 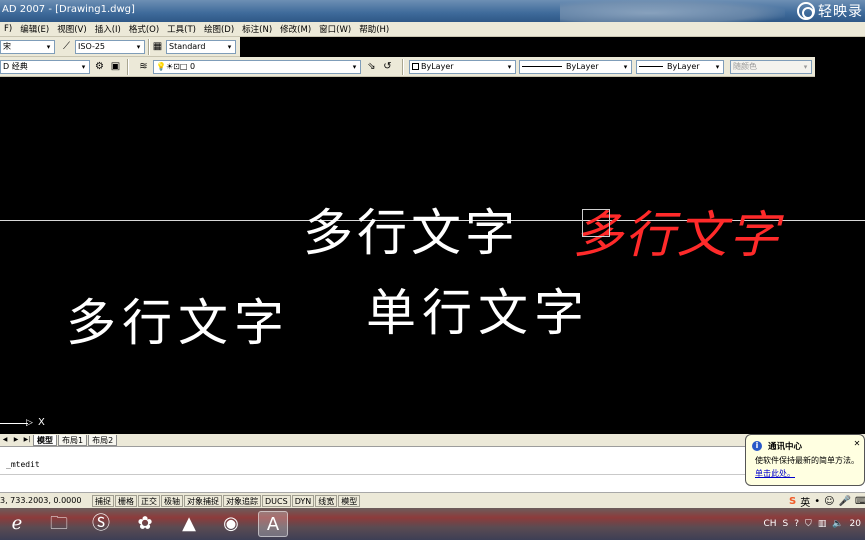 What do you see at coordinates (189, 524) in the screenshot?
I see `green-app-icon: ▲` at bounding box center [189, 524].